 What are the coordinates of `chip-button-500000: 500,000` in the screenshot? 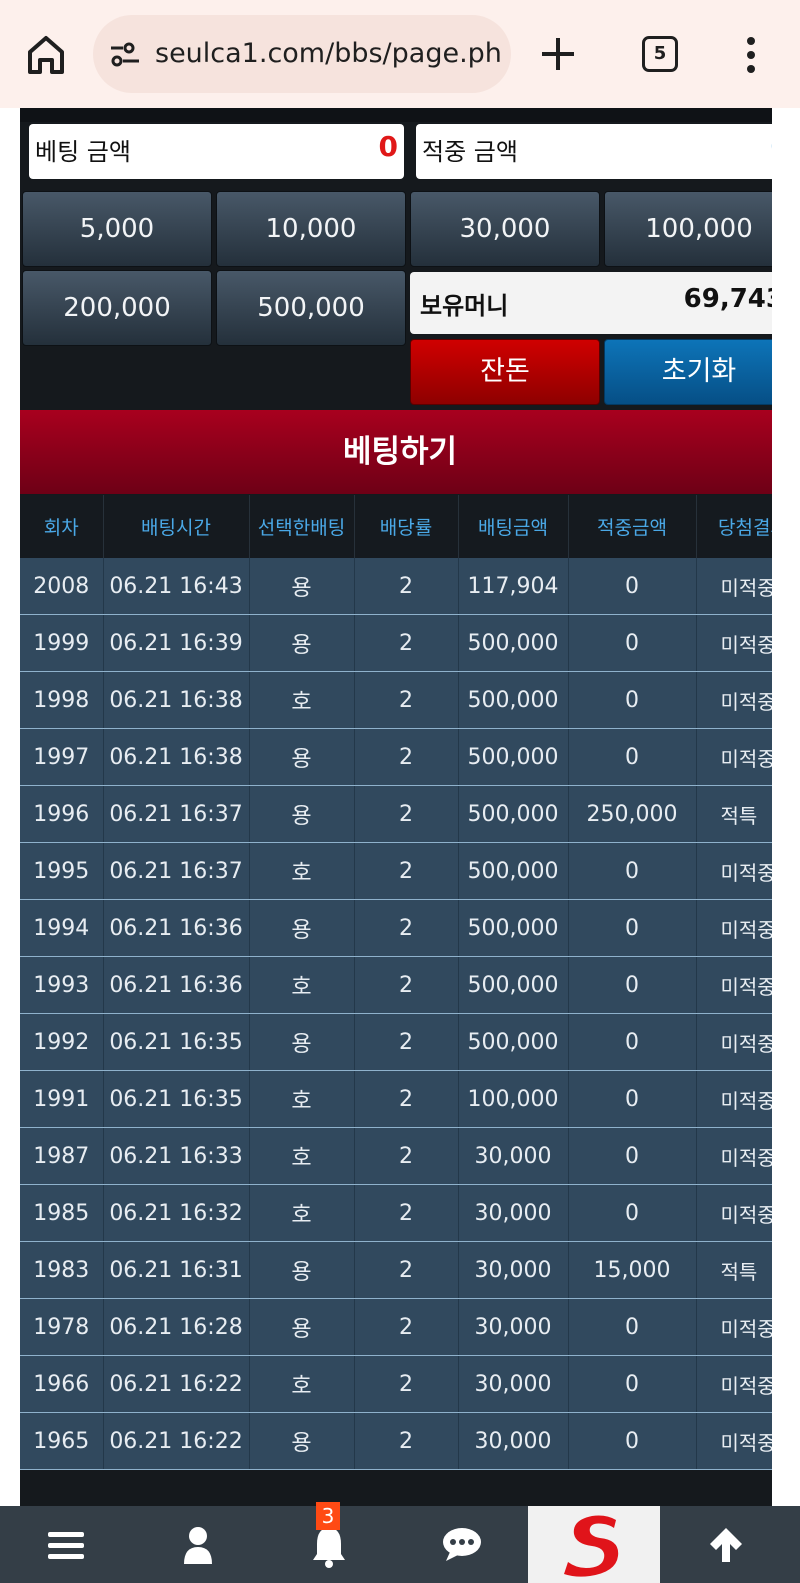 It's located at (311, 308).